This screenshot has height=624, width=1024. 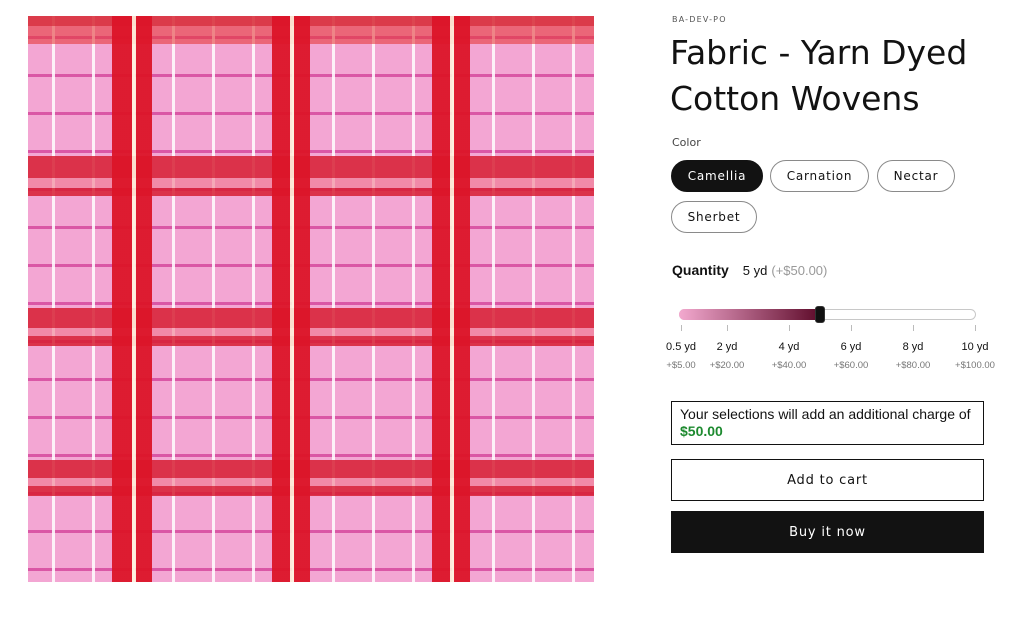 I want to click on slider-tick-label: 10 yd, so click(x=975, y=347).